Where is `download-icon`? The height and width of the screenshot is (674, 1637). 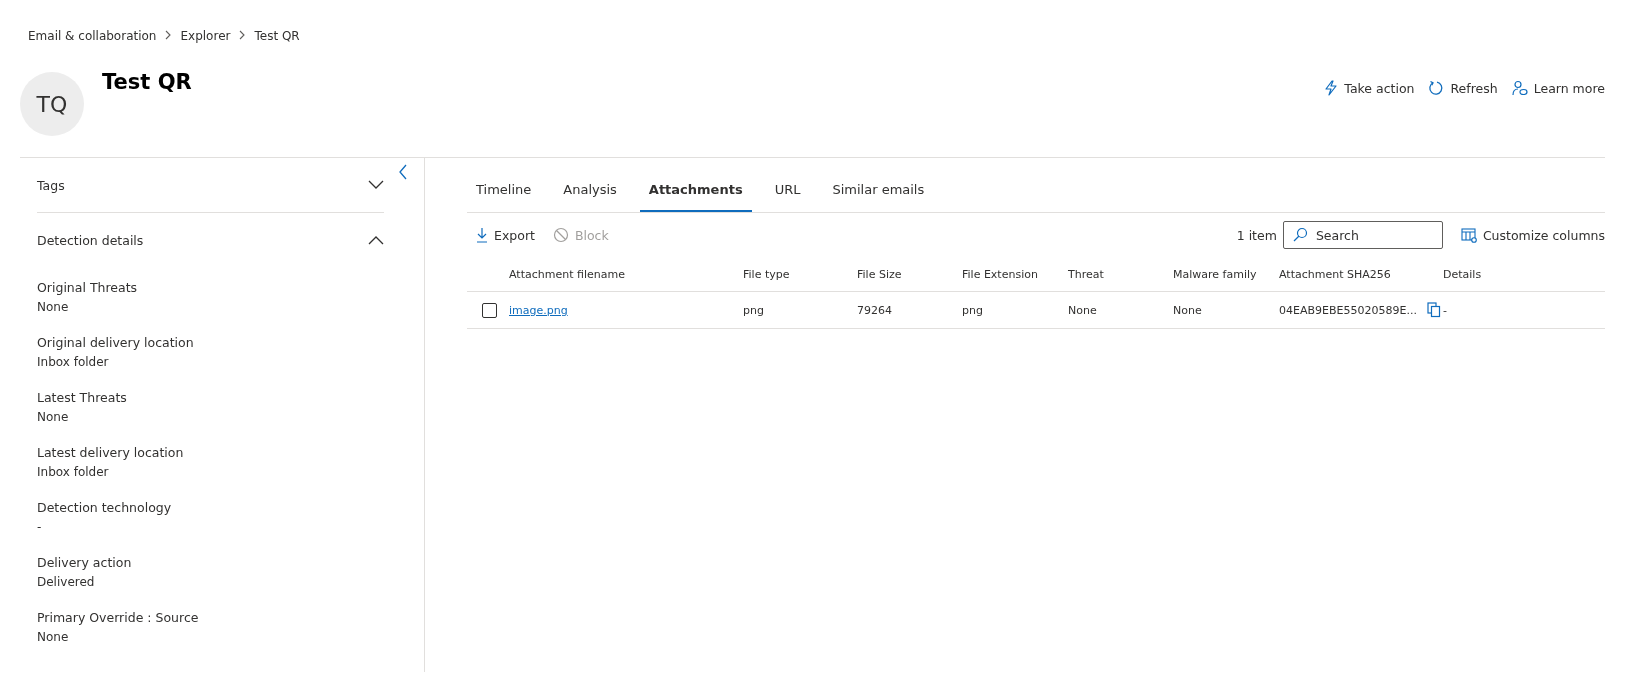 download-icon is located at coordinates (482, 235).